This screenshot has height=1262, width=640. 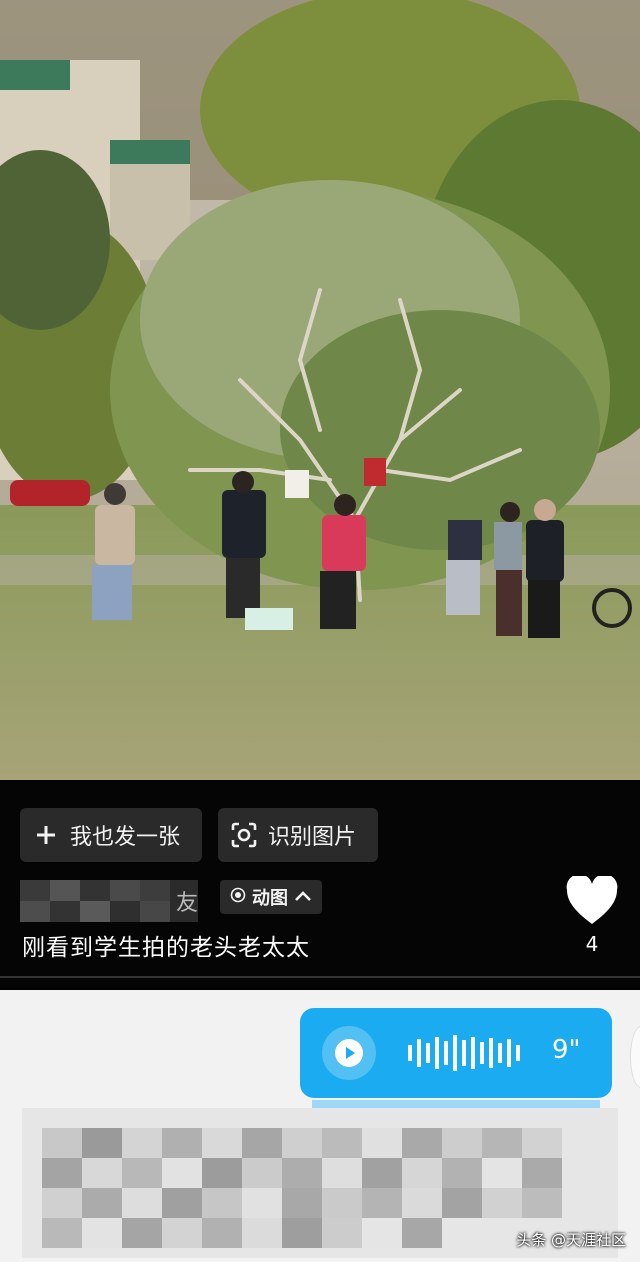 I want to click on voice-duration: 9", so click(x=566, y=1050).